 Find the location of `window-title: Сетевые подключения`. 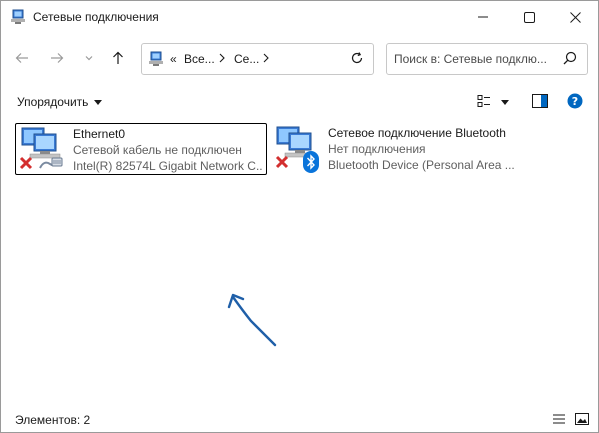

window-title: Сетевые подключения is located at coordinates (96, 17).